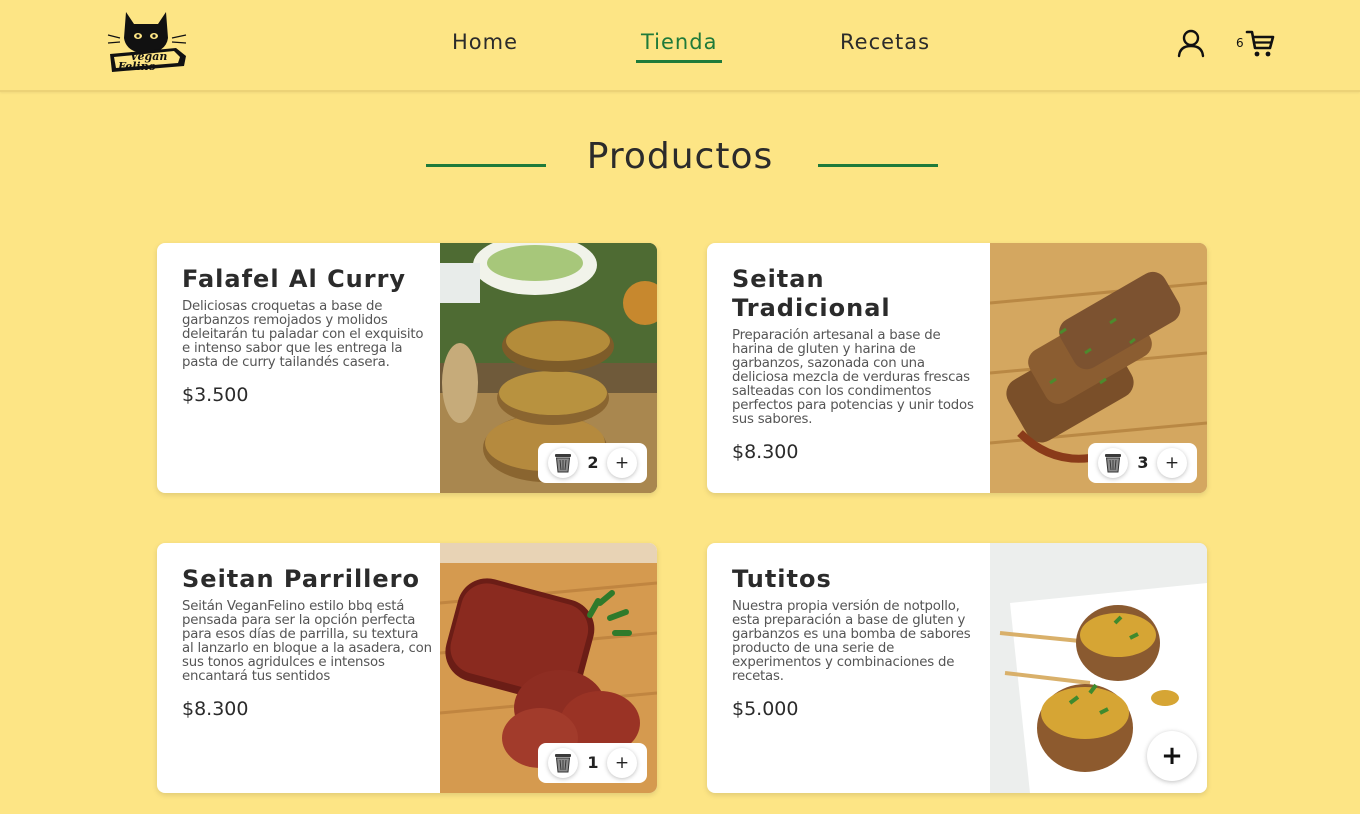 Image resolution: width=1360 pixels, height=814 pixels. I want to click on shopping-cart-icon, so click(1260, 43).